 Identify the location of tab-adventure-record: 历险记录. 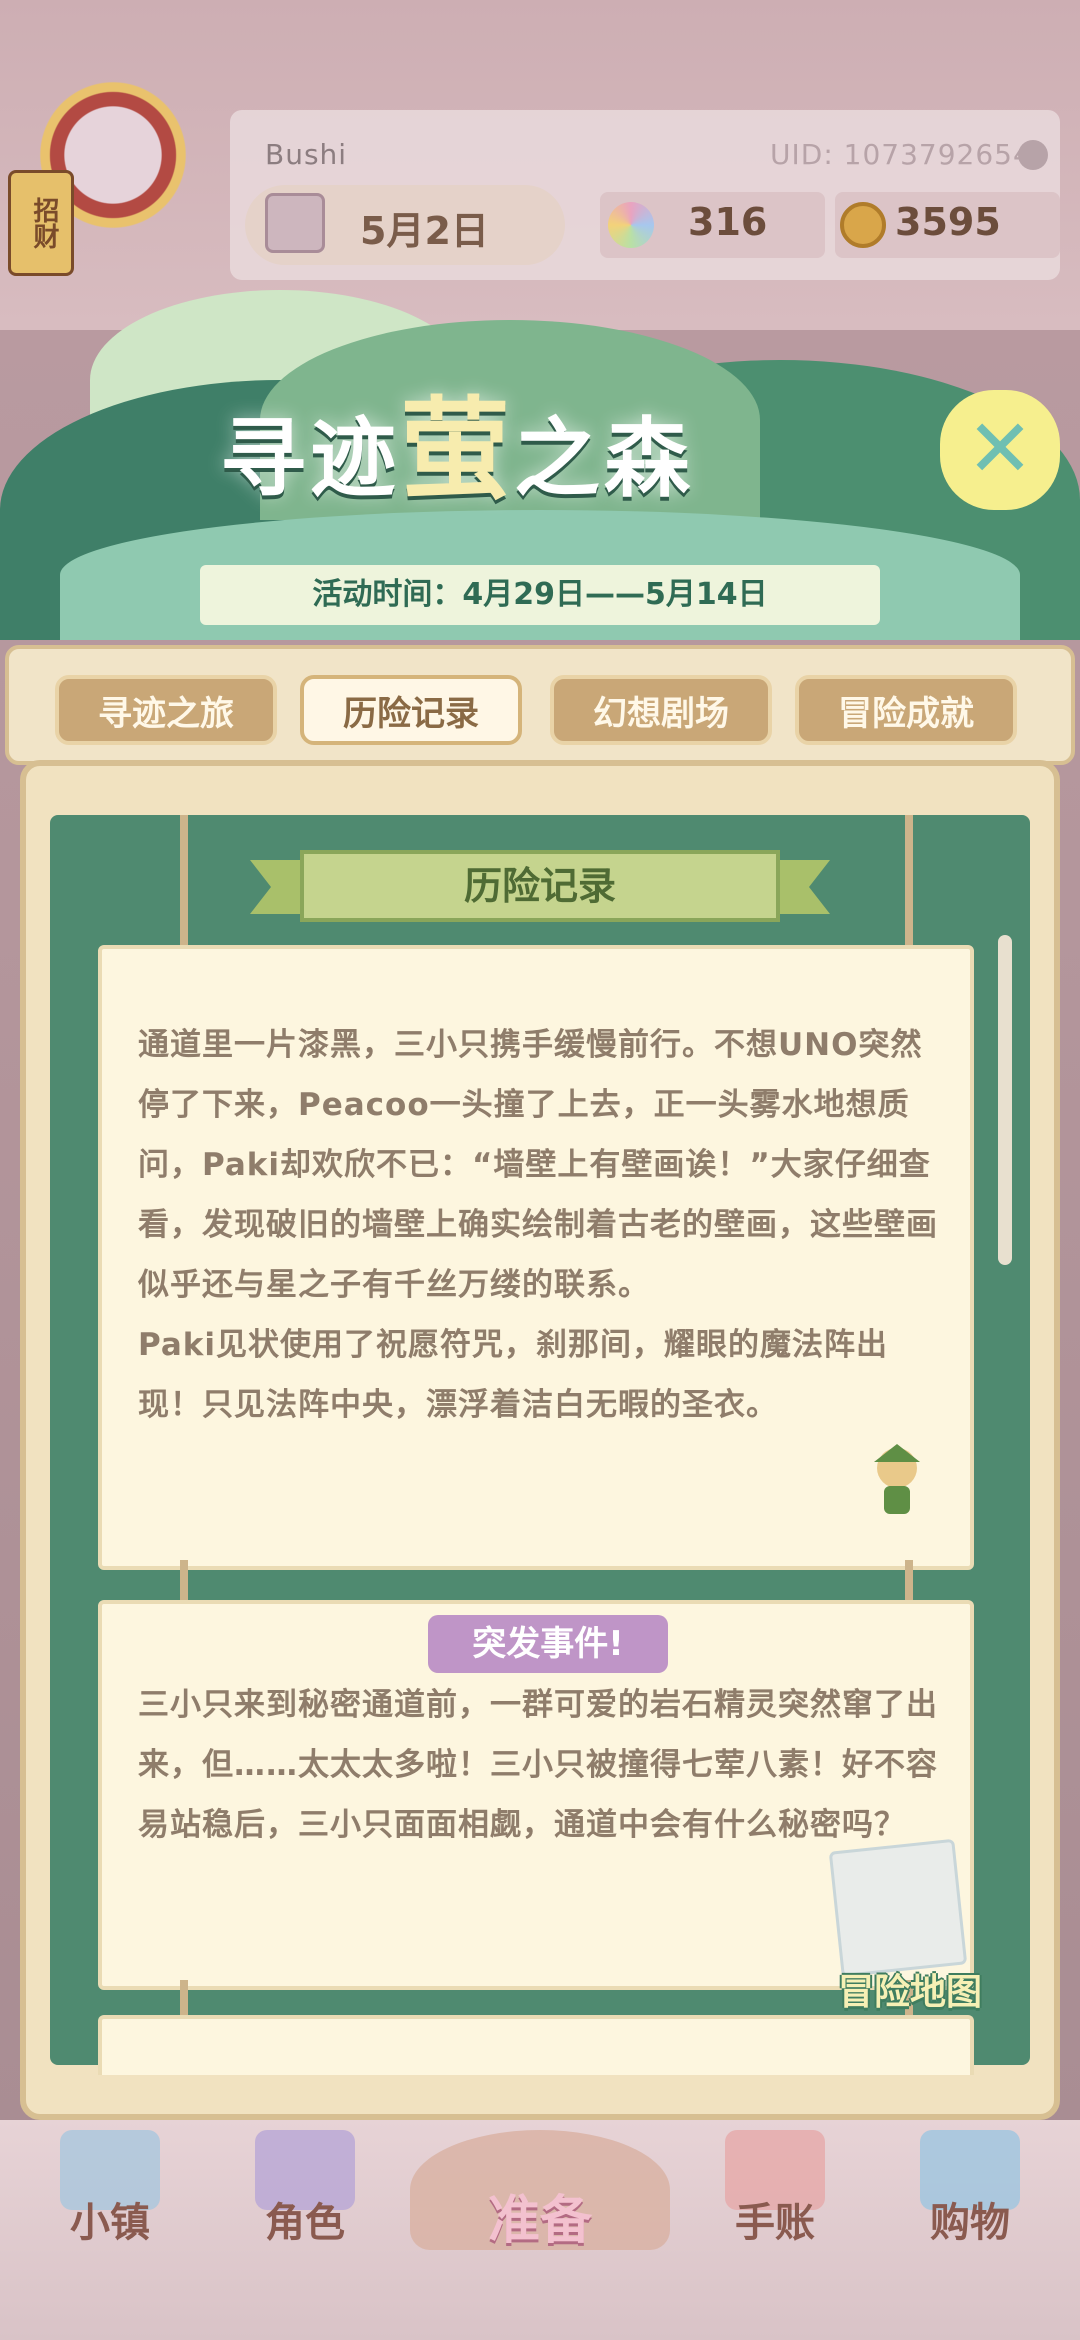
(411, 710).